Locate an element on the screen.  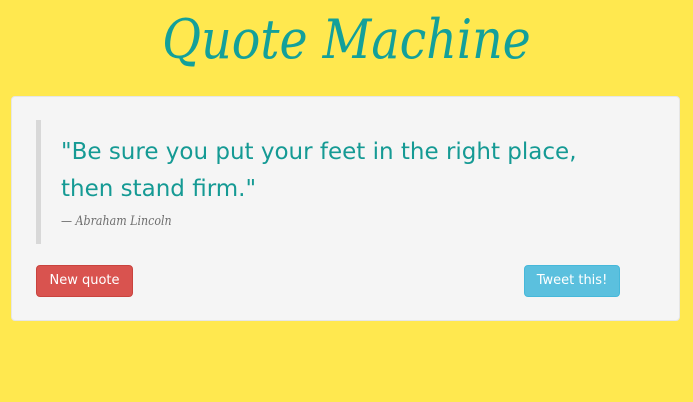
tweet-button: Tweet this! is located at coordinates (572, 281).